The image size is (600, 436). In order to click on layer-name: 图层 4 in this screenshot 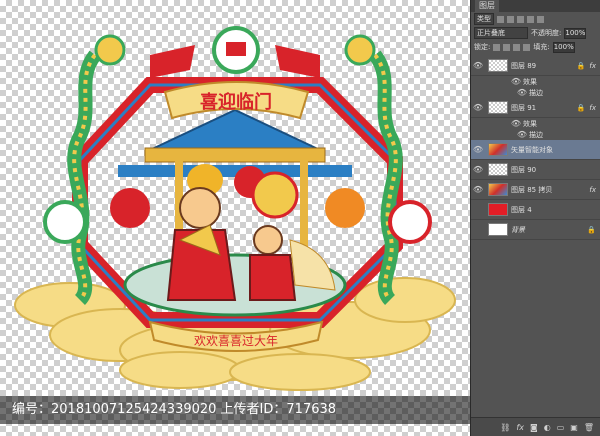, I will do `click(521, 209)`.